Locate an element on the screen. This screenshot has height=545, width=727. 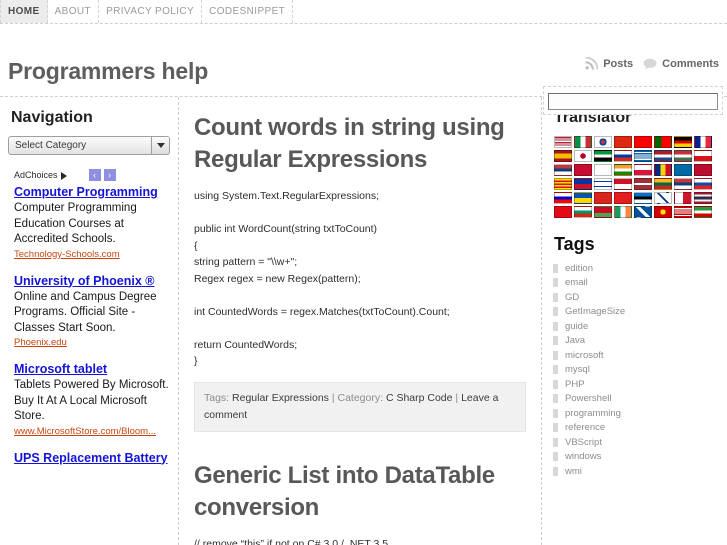
search-box is located at coordinates (633, 100).